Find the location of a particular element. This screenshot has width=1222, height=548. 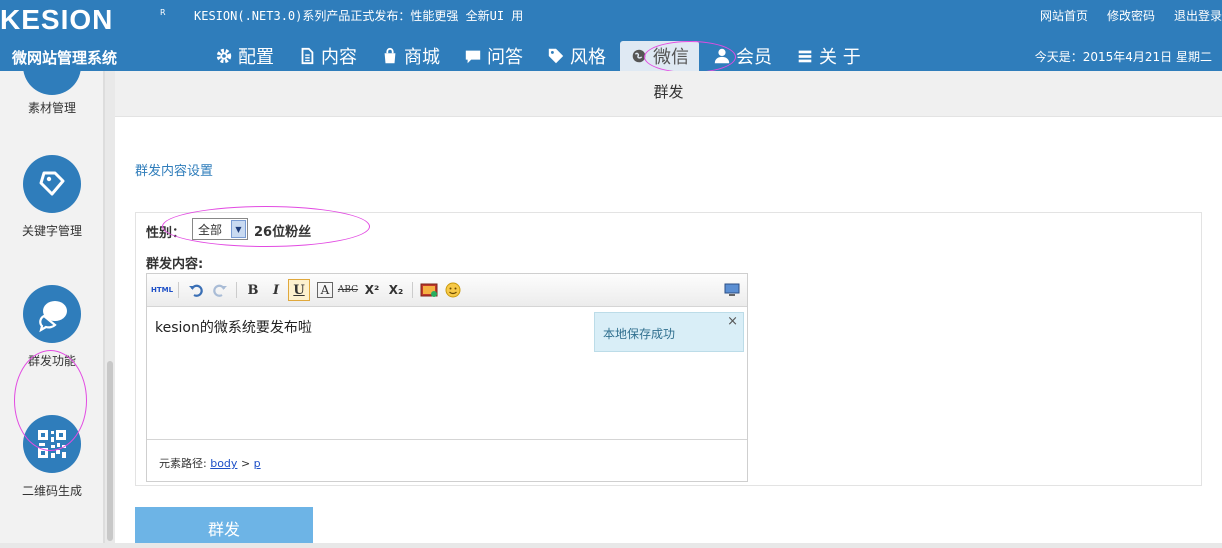

change-password-link: 修改密码 is located at coordinates (1131, 15).